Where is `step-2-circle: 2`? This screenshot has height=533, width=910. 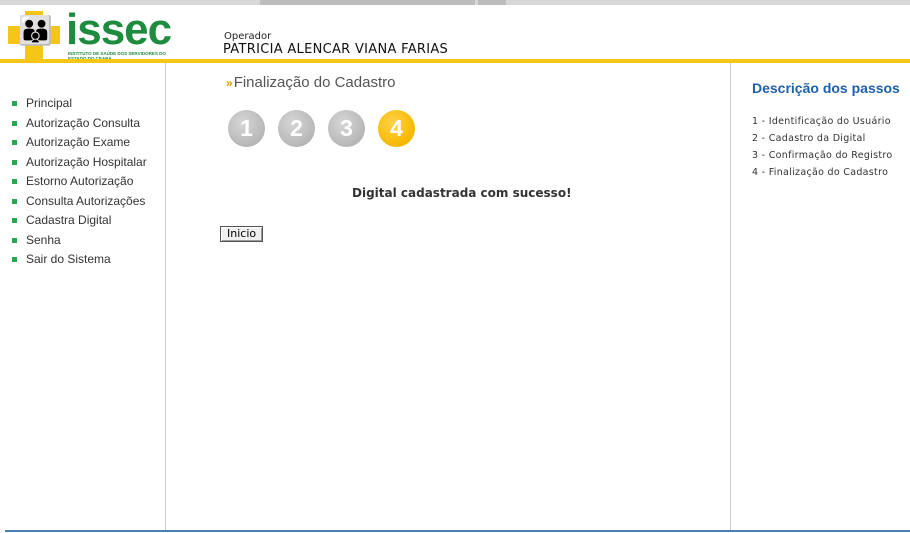 step-2-circle: 2 is located at coordinates (296, 128).